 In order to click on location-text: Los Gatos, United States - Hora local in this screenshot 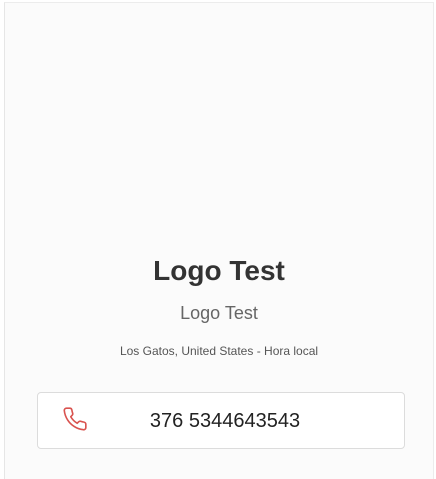, I will do `click(219, 351)`.